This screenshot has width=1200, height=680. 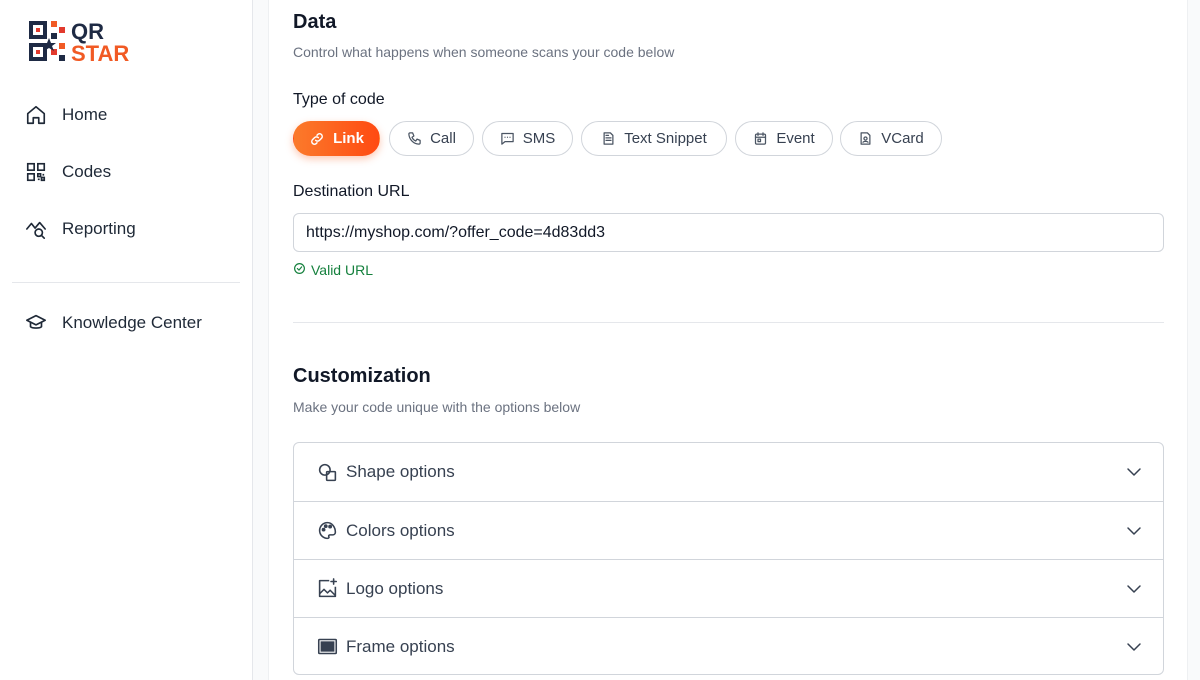 What do you see at coordinates (126, 115) in the screenshot?
I see `sidebar-item-home: Home` at bounding box center [126, 115].